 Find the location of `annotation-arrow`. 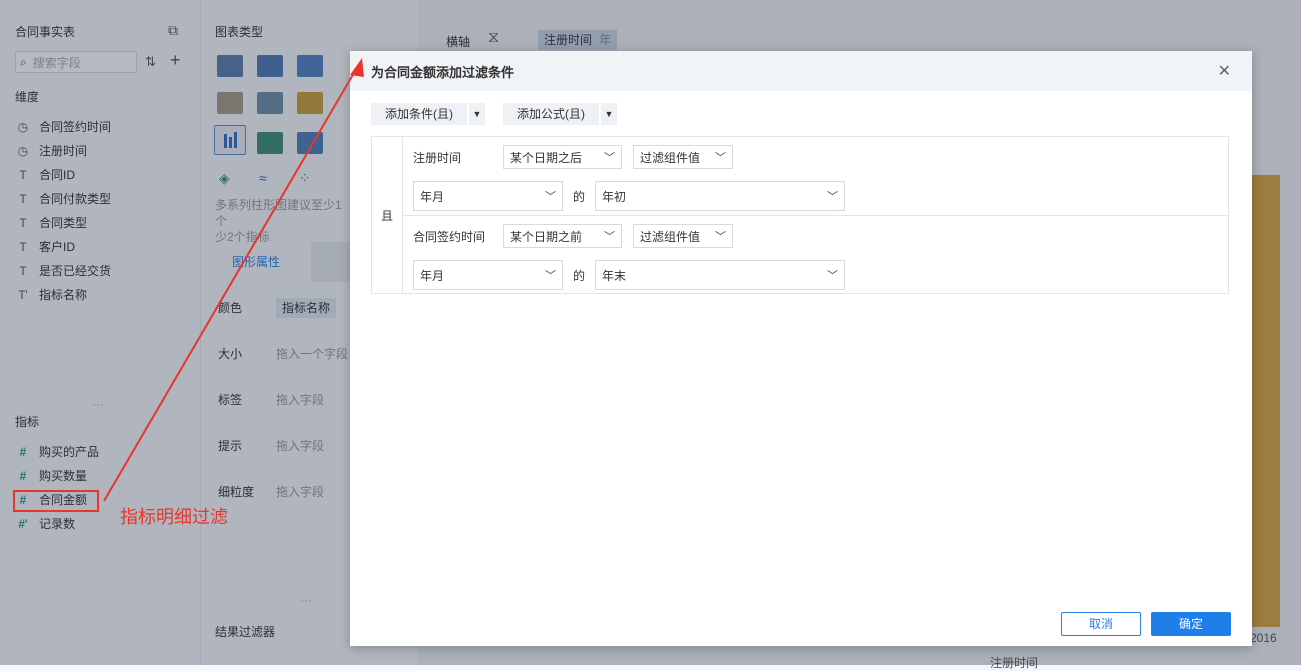

annotation-arrow is located at coordinates (233, 280).